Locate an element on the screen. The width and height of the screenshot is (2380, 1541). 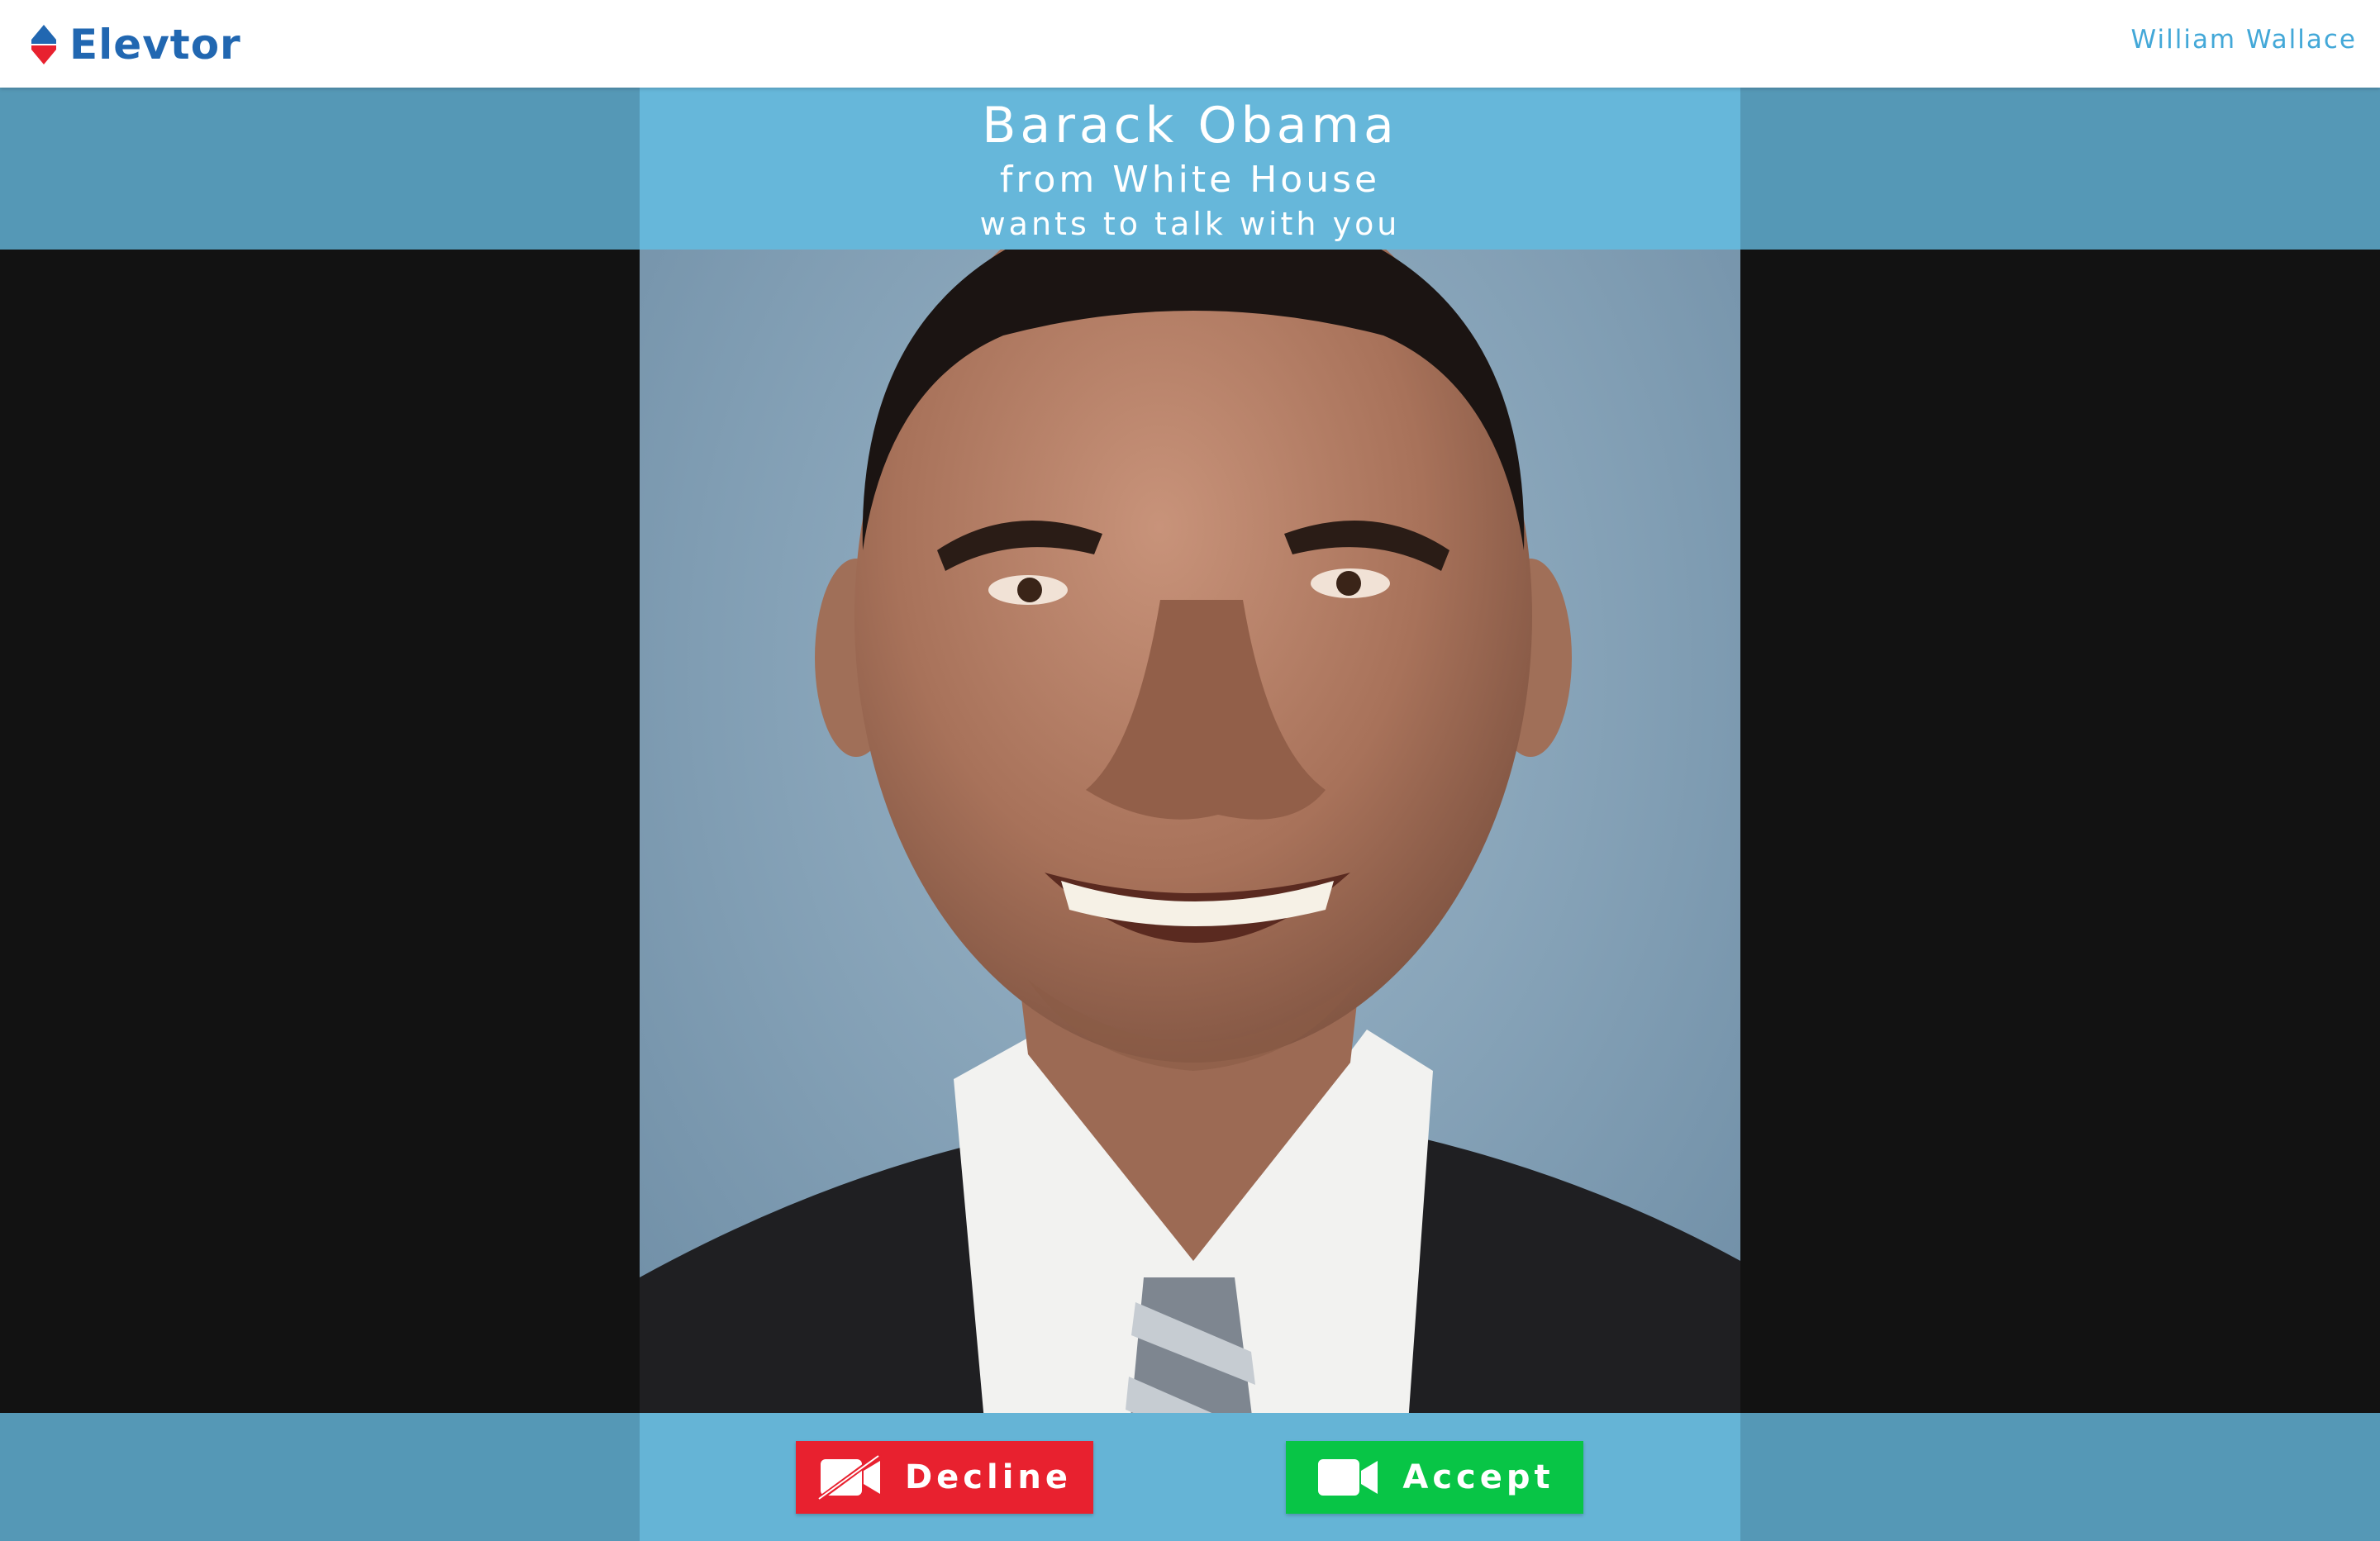
brand-logo: Elevtor is located at coordinates (135, 45).